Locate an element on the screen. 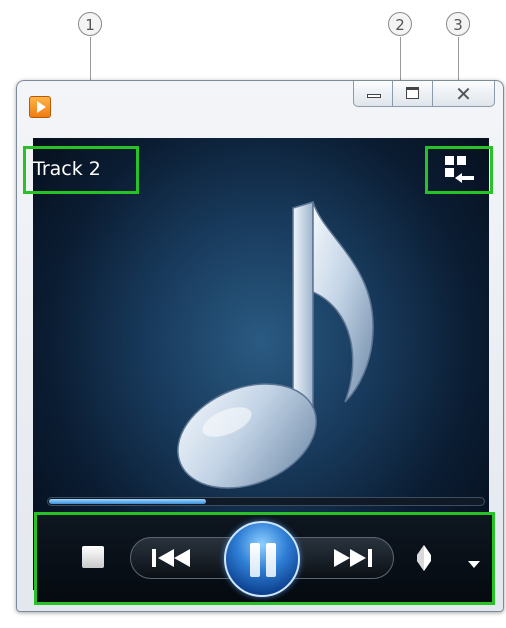  callout-2: 2 is located at coordinates (400, 24).